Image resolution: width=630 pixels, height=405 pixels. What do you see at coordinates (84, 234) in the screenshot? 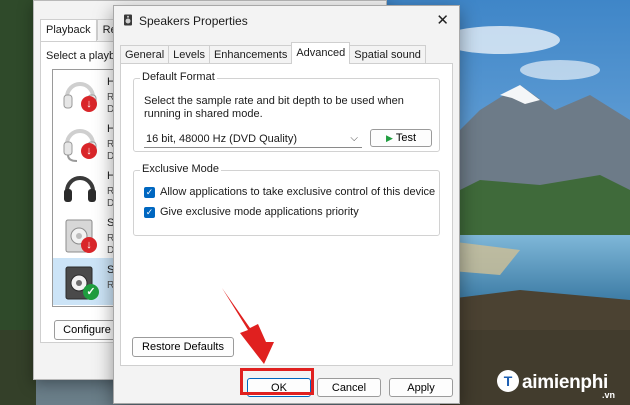
I see `device-item: ↓ S R D` at bounding box center [84, 234].